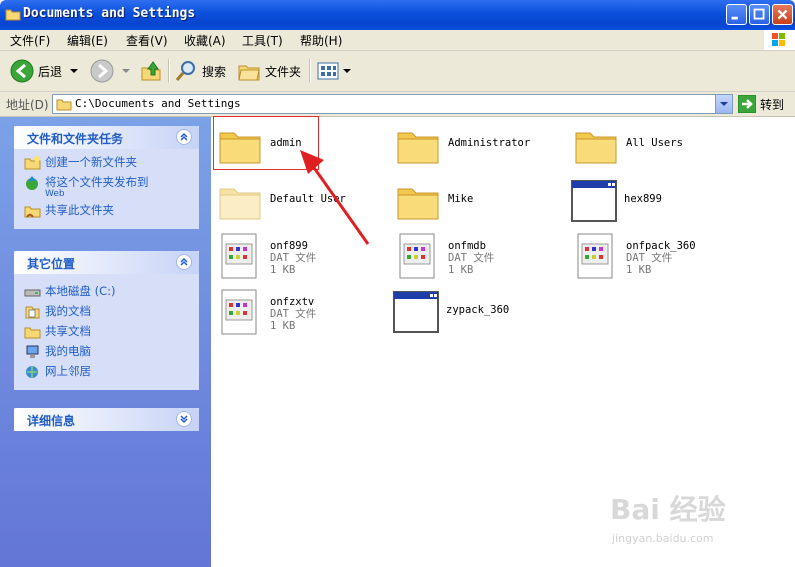 This screenshot has width=795, height=567. I want to click on search-button: 搜索, so click(200, 71).